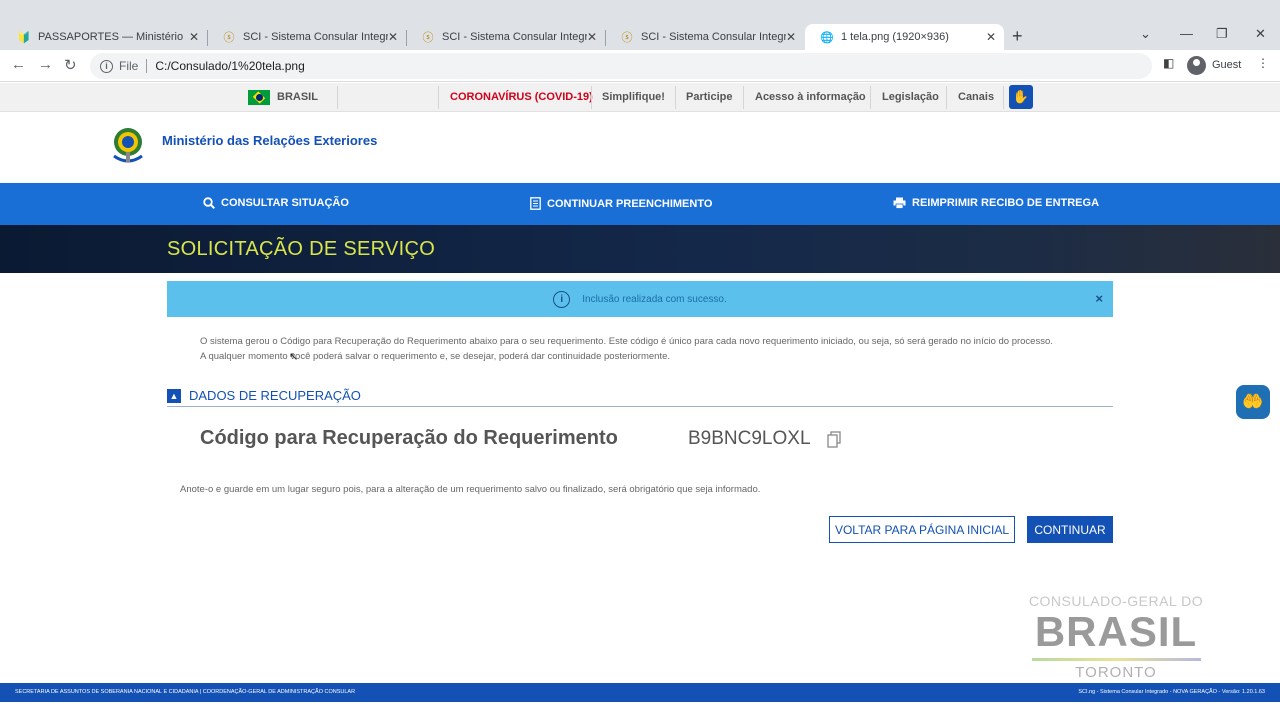  I want to click on nav-reimprimir-recibo: REIMPRIMIR RECIBO DE ENTREGA, so click(996, 203).